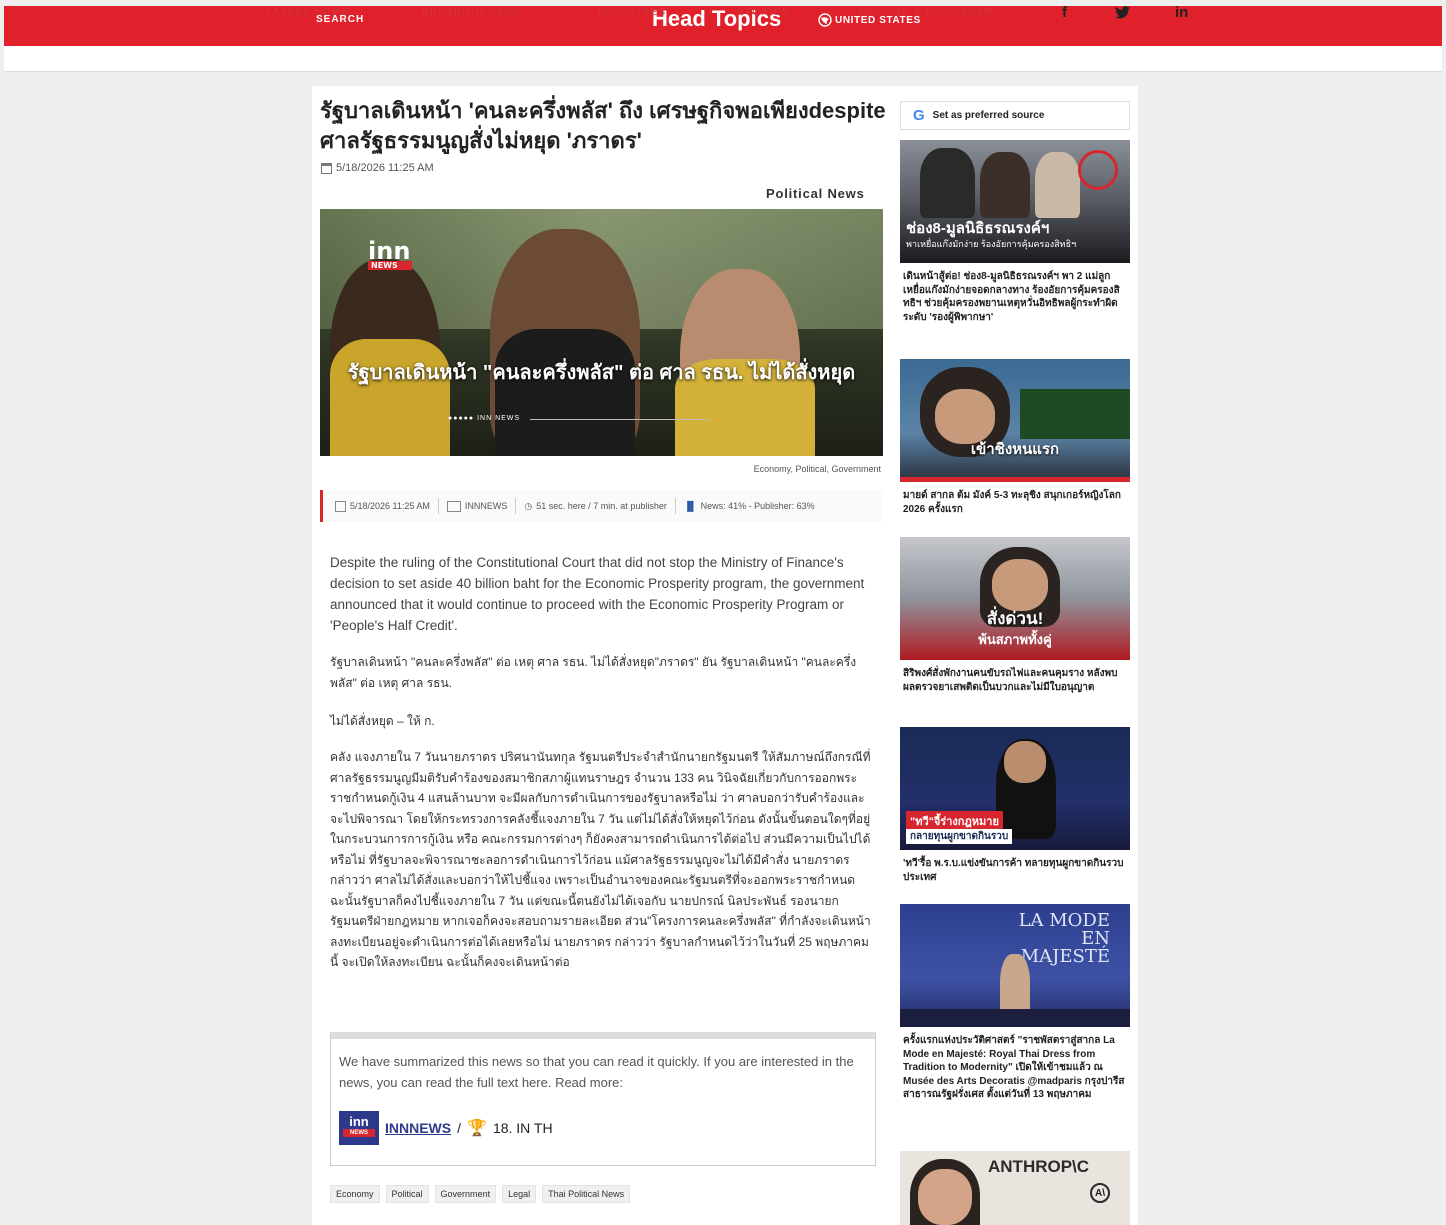  I want to click on globe-icon, so click(825, 20).